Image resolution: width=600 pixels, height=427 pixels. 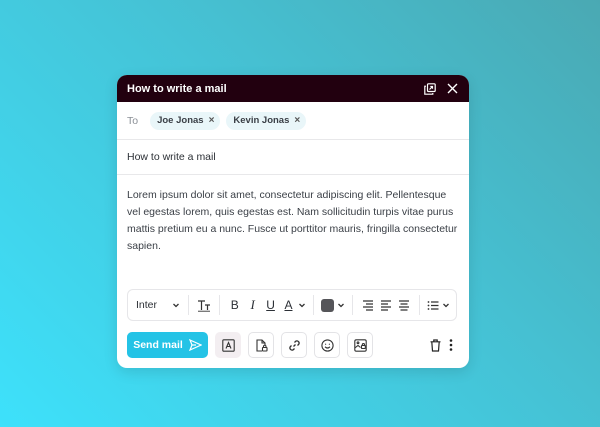 I want to click on delete-button, so click(x=435, y=345).